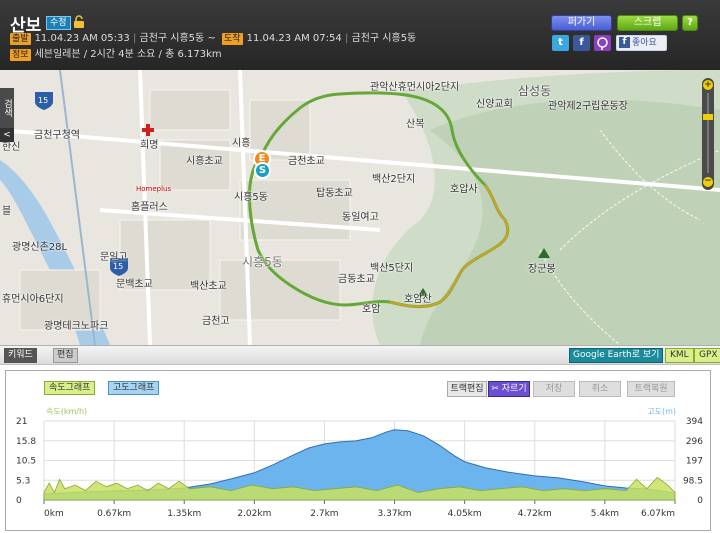 Image resolution: width=720 pixels, height=533 pixels. Describe the element at coordinates (394, 179) in the screenshot. I see `map-label: 백산2단지` at that location.